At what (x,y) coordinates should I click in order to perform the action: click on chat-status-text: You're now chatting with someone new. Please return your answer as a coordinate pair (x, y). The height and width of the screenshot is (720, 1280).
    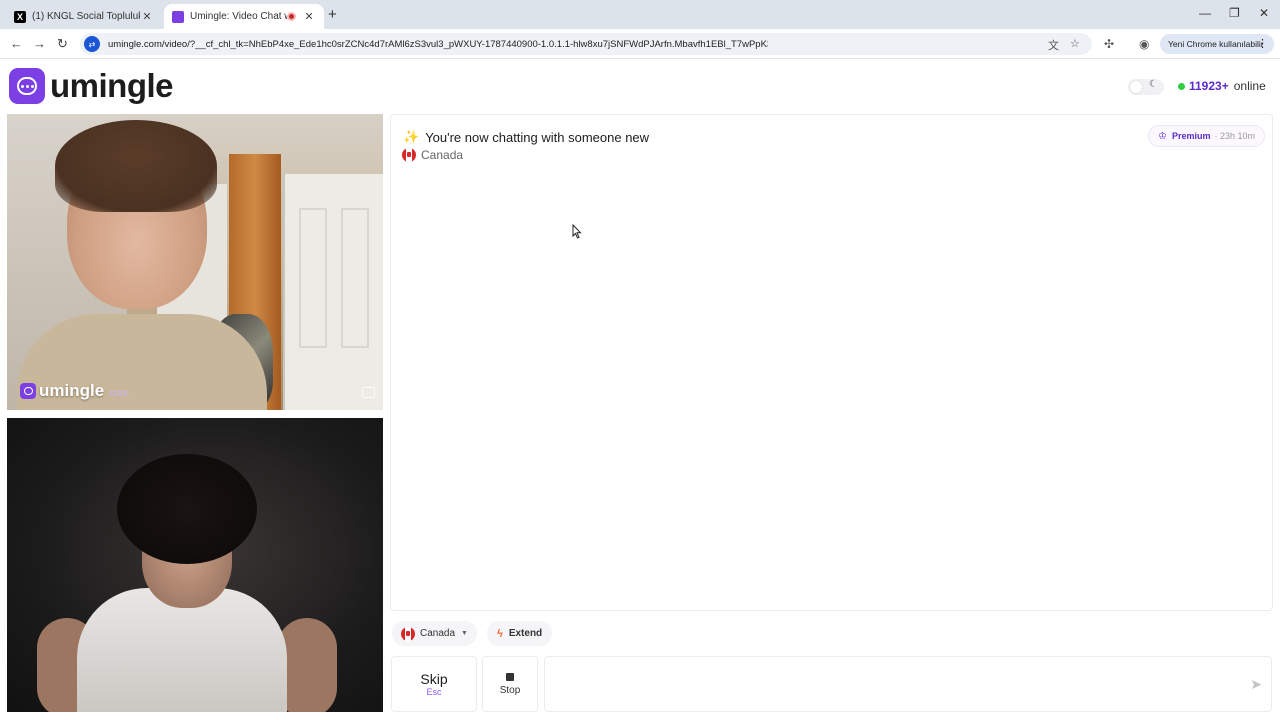
    Looking at the image, I should click on (537, 137).